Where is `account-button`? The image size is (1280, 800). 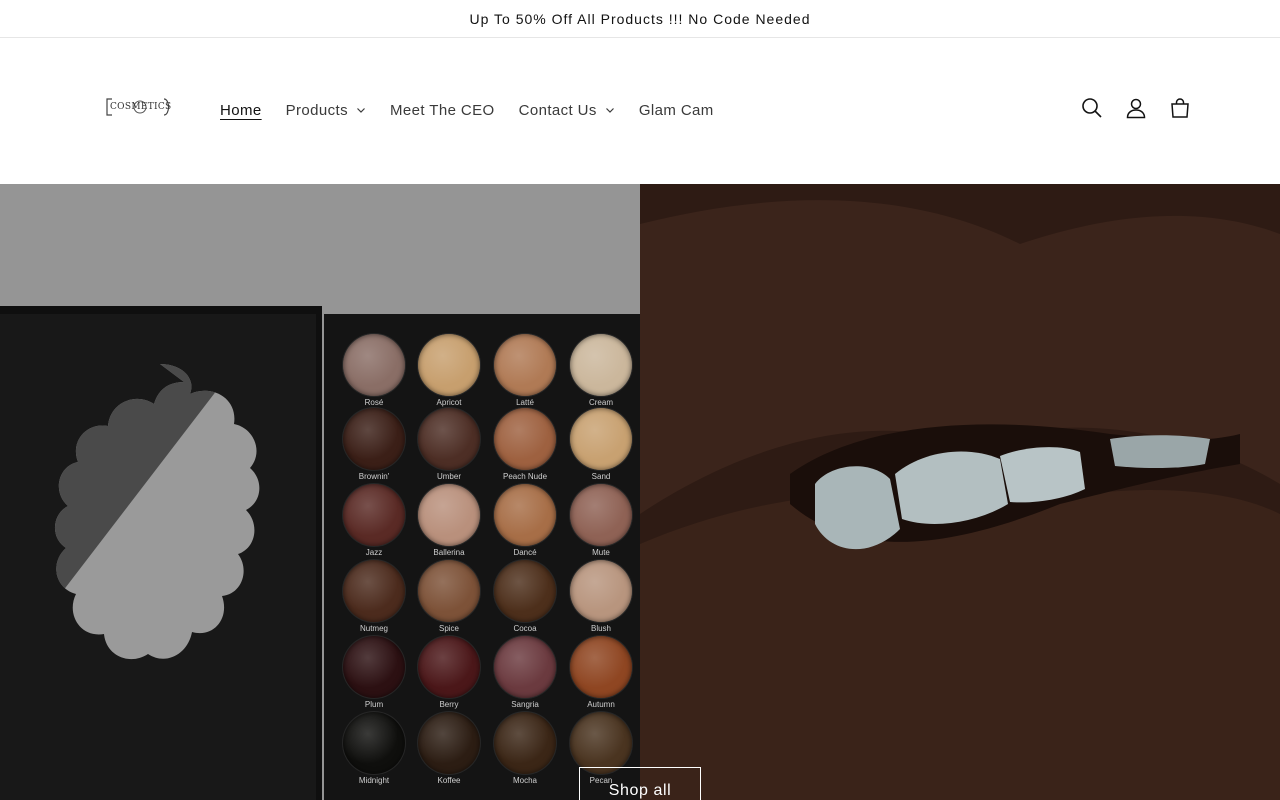
account-button is located at coordinates (1136, 108).